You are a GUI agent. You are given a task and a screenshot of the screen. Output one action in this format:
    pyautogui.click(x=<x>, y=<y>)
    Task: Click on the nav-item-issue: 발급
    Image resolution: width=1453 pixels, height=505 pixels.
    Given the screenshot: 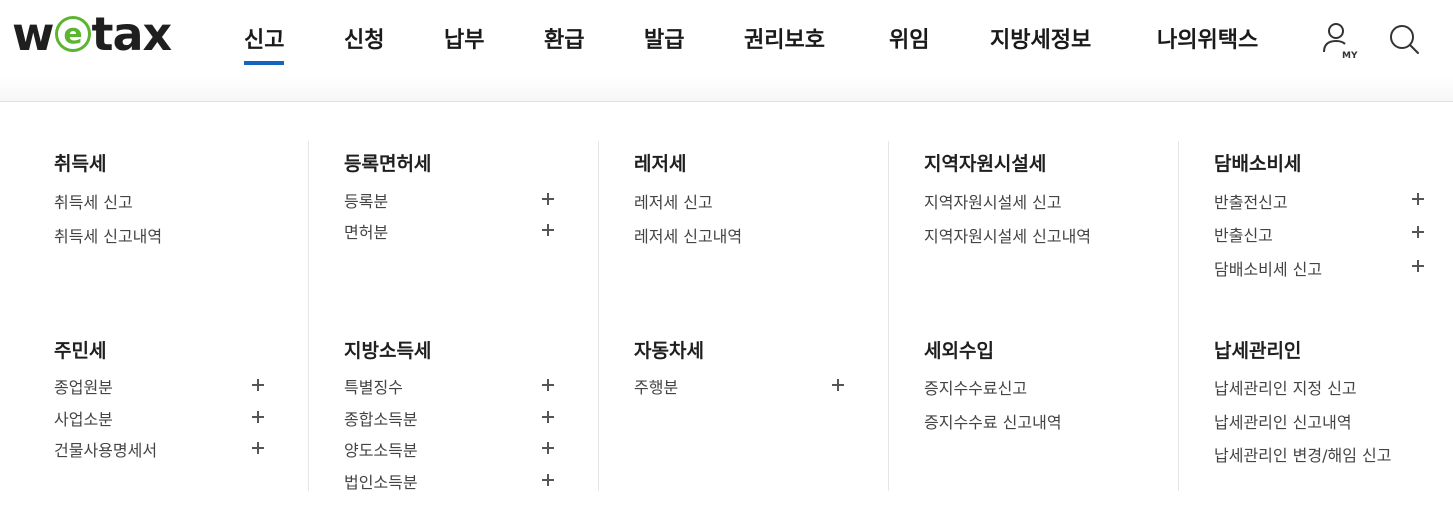 What is the action you would take?
    pyautogui.click(x=664, y=38)
    